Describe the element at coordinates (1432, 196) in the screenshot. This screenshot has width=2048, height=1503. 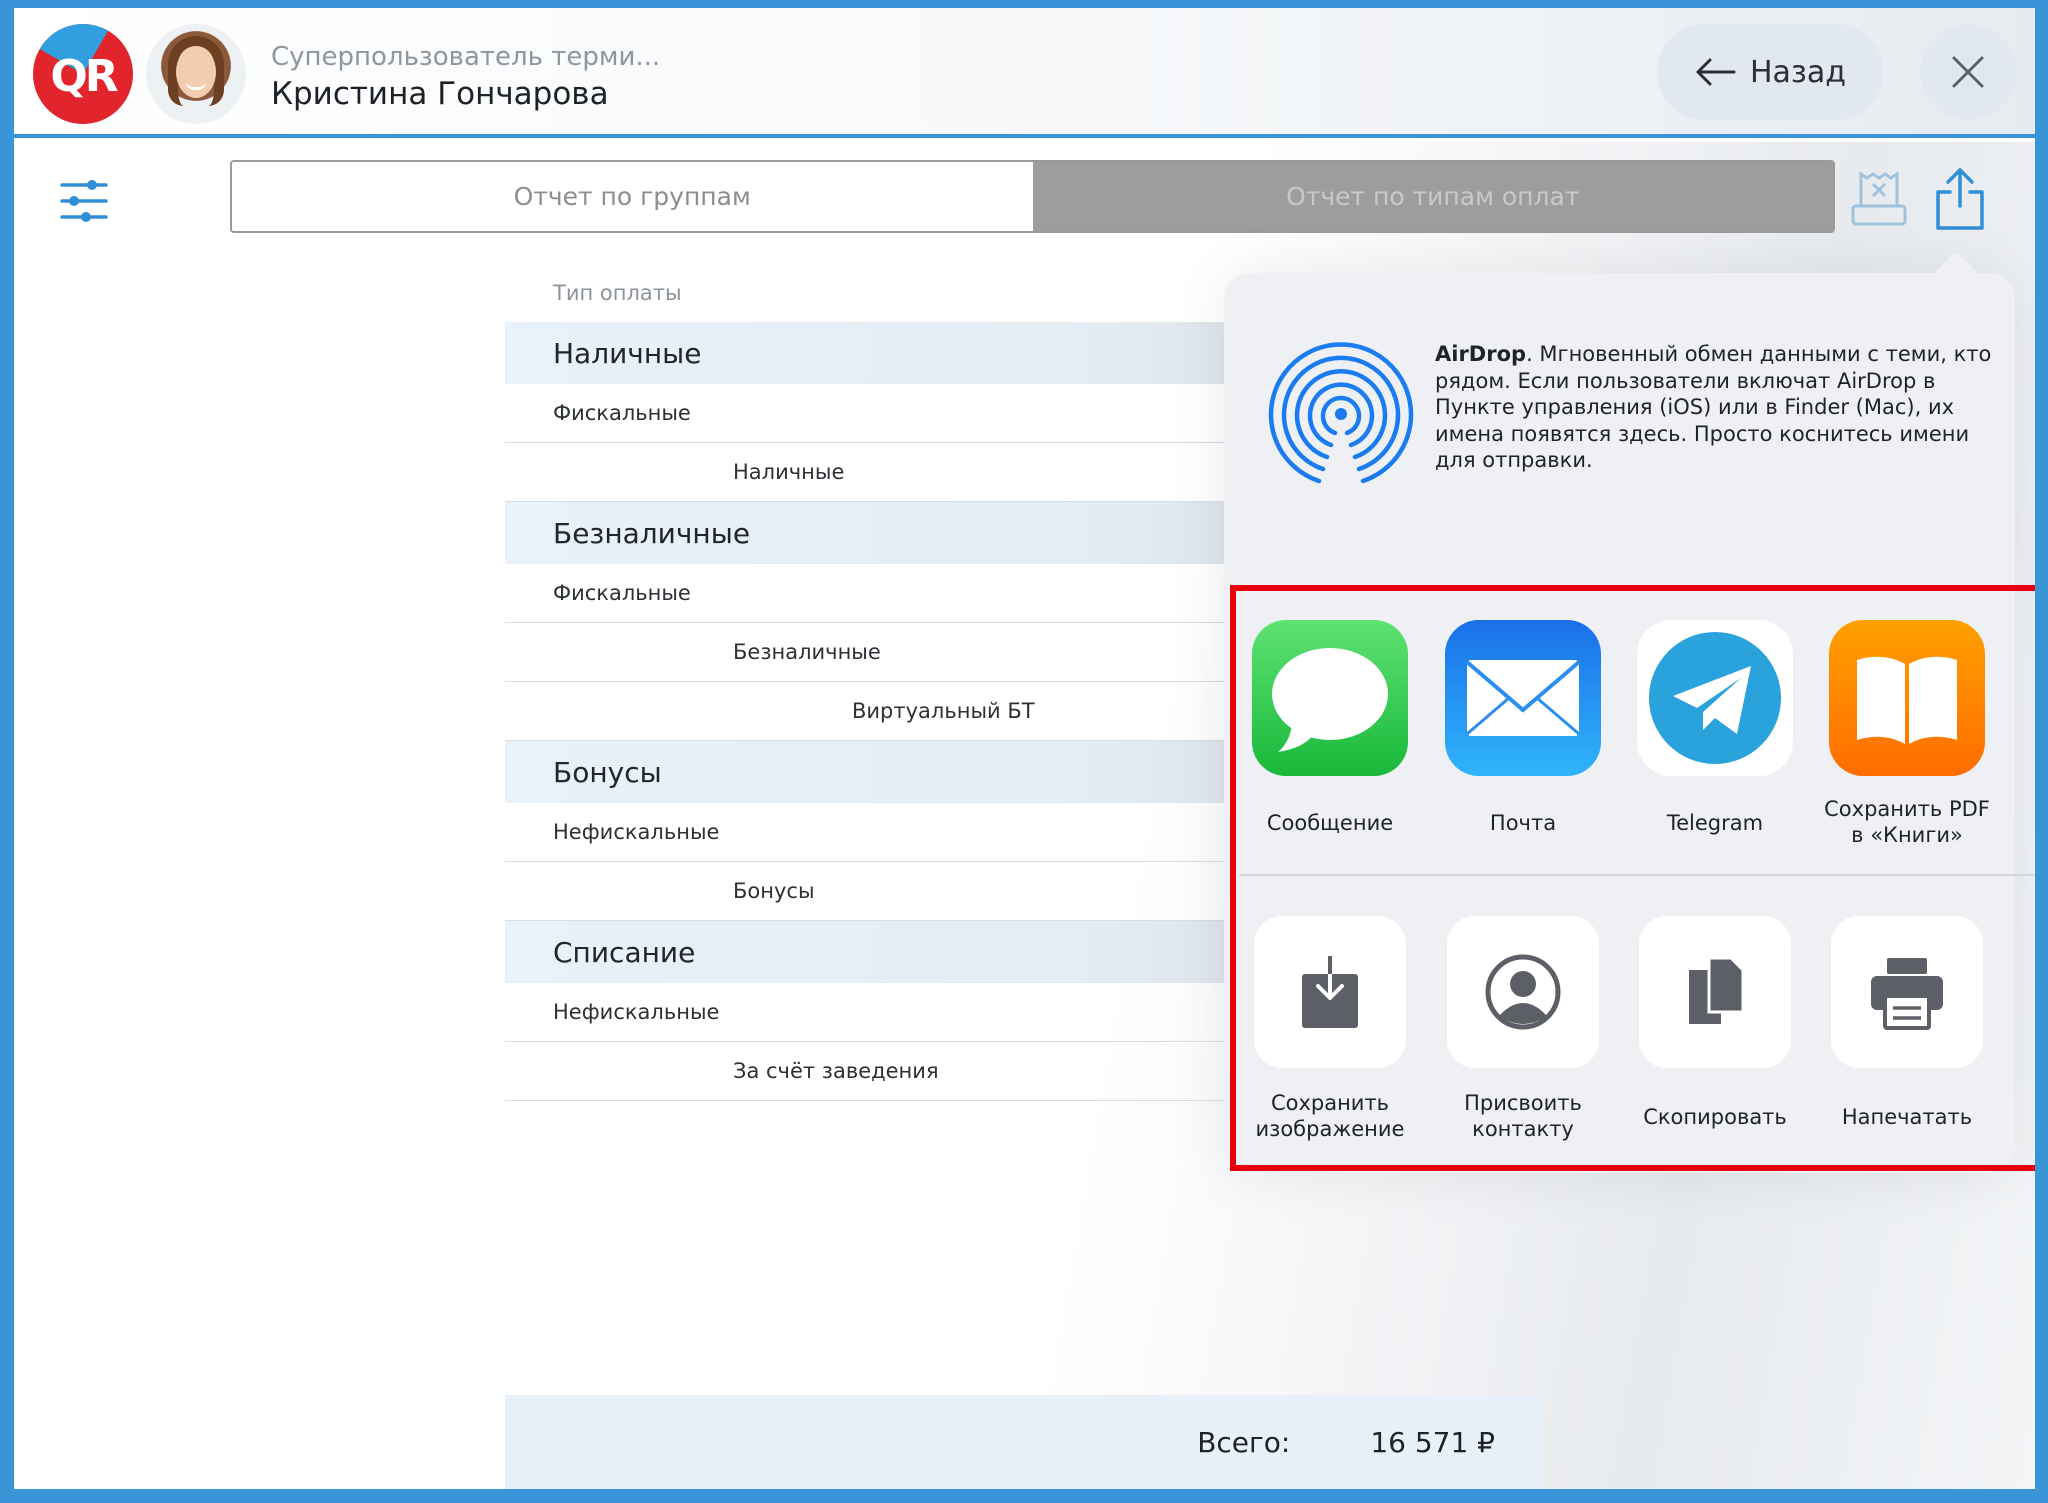
I see `tab-payment-types-report: Отчет по типам оплат` at that location.